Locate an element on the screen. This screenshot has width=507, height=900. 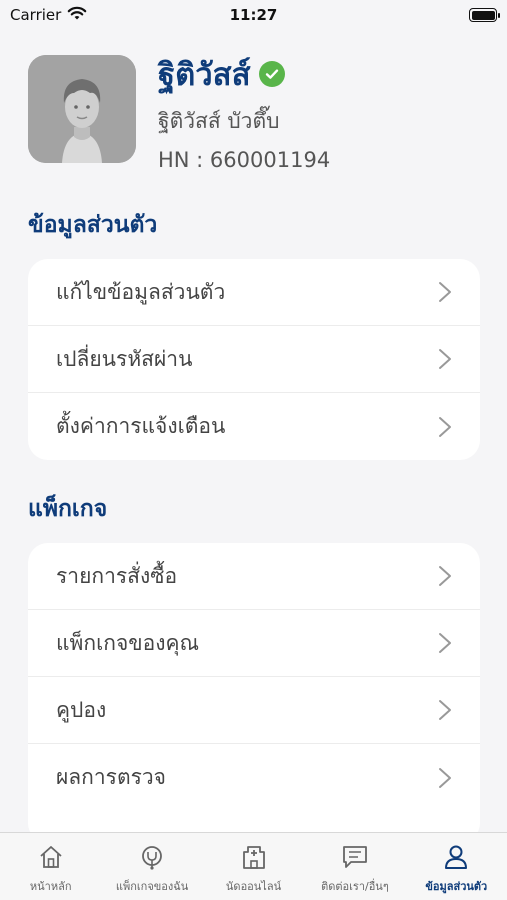
verified-check-icon is located at coordinates (271, 74).